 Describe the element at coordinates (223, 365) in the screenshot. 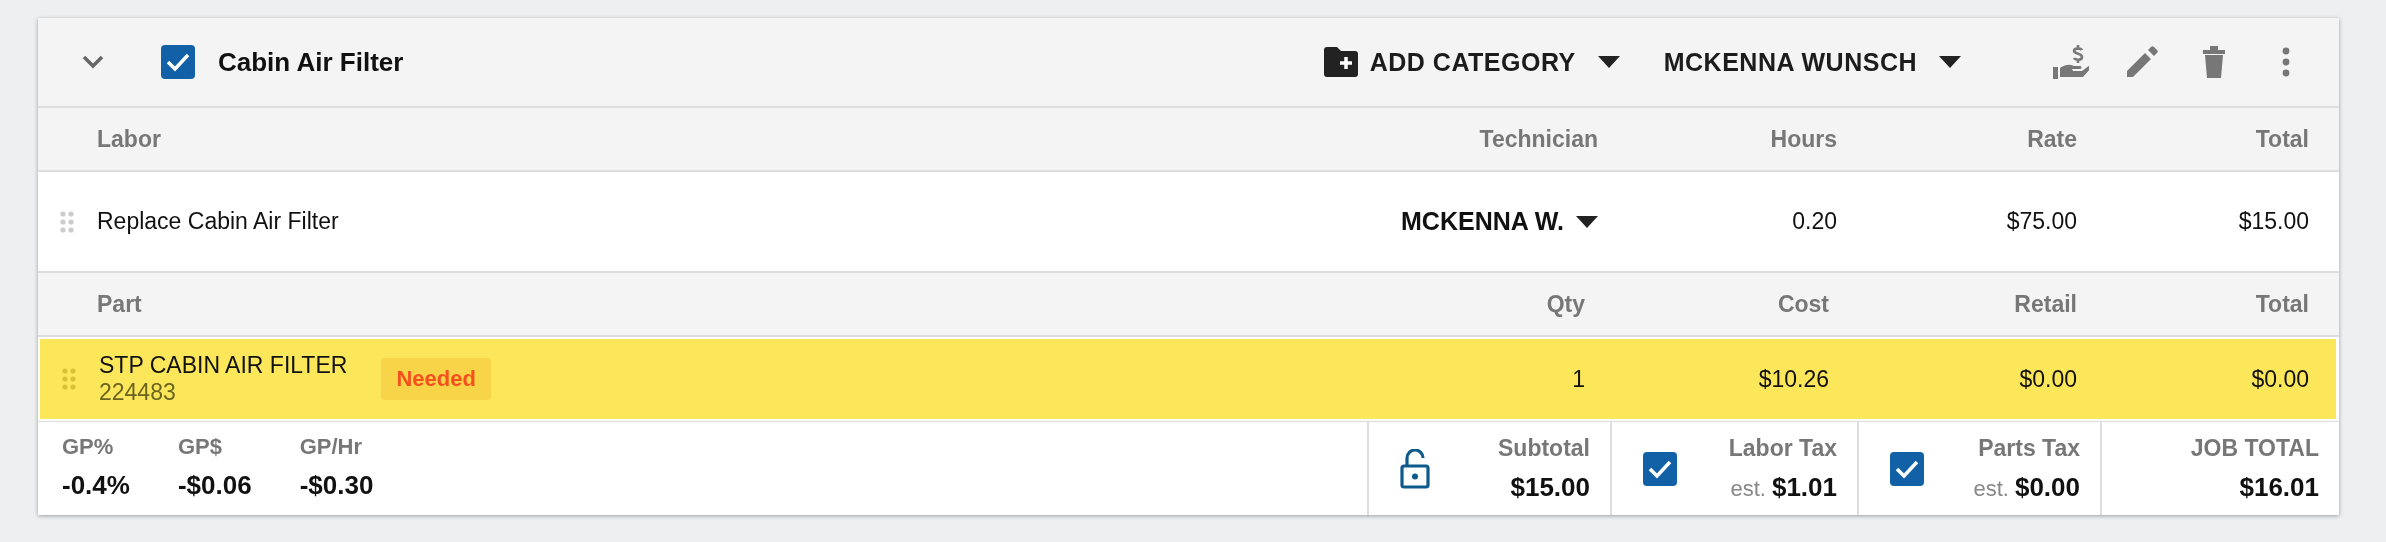

I see `part-name: STP CABIN AIR FILTER` at that location.